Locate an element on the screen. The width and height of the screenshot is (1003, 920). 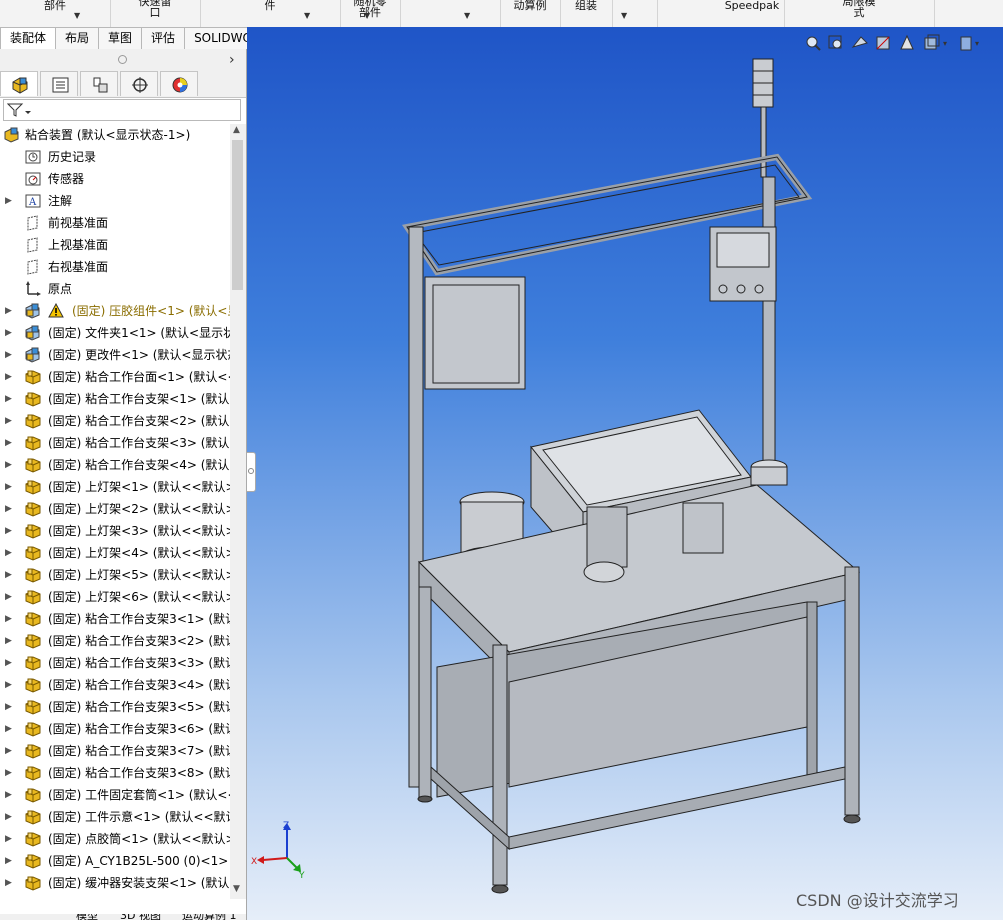
tree-item: ▶ (固定) 粘合工作台支架3<5> (默认 is located at coordinates (115, 707).